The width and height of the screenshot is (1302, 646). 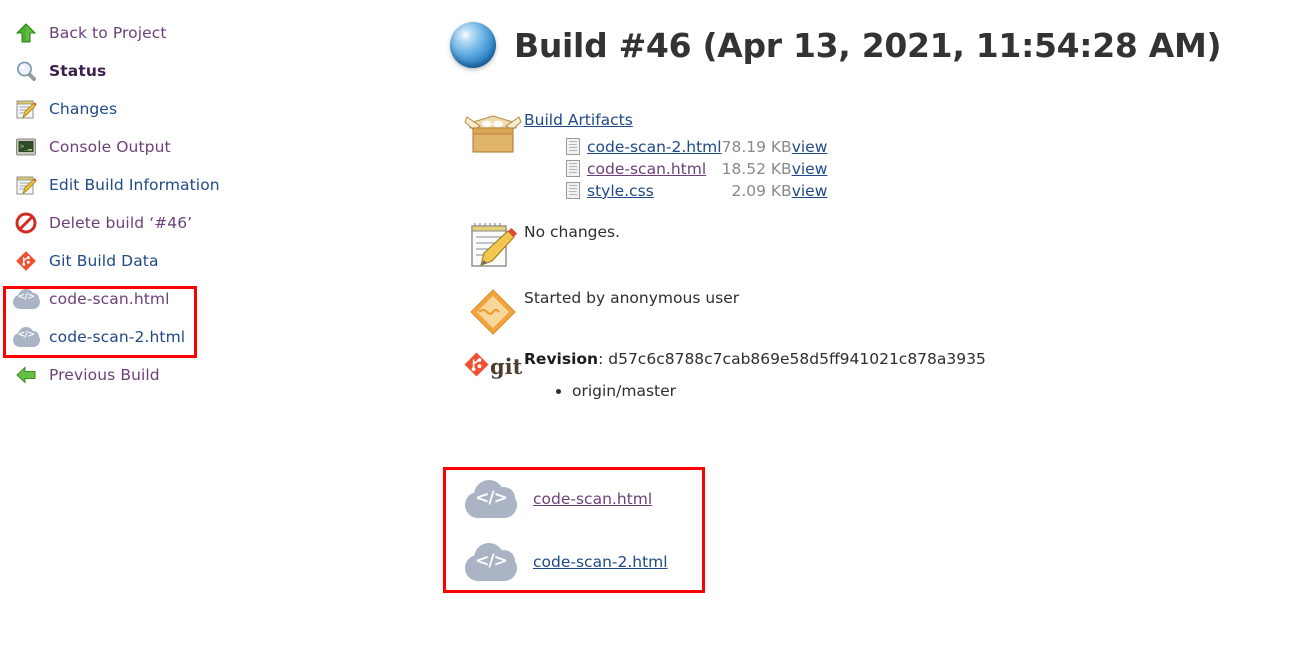 I want to click on published-reports-block: </> code-scan.html </> code-scan-2.html, so click(x=574, y=530).